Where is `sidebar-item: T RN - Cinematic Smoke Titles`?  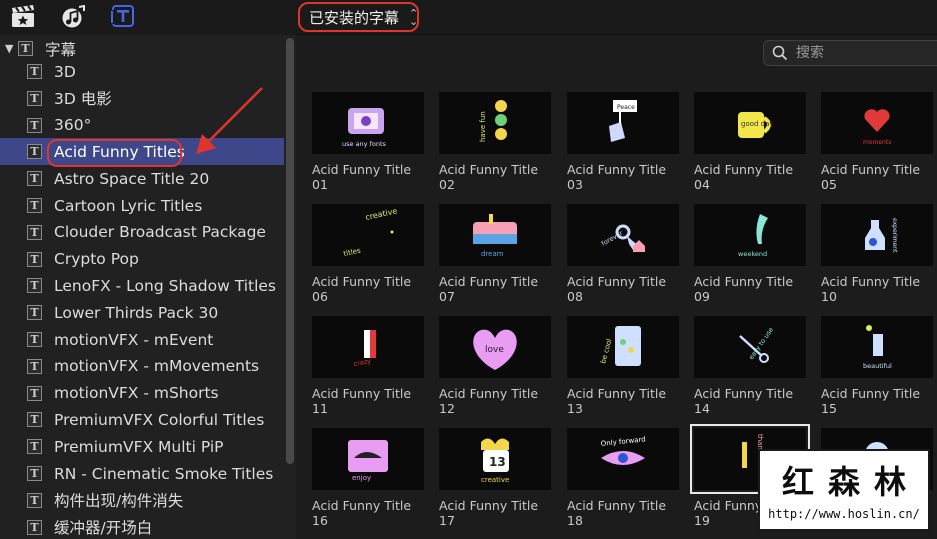
sidebar-item: T RN - Cinematic Smoke Titles is located at coordinates (142, 473).